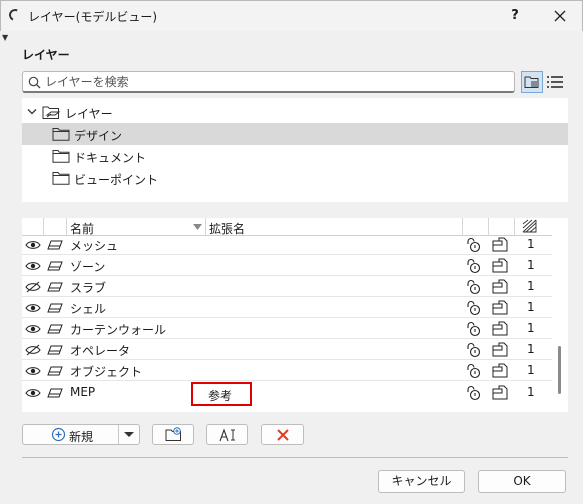 The image size is (583, 504). I want to click on table-row: オブジェクト 1, so click(287, 370).